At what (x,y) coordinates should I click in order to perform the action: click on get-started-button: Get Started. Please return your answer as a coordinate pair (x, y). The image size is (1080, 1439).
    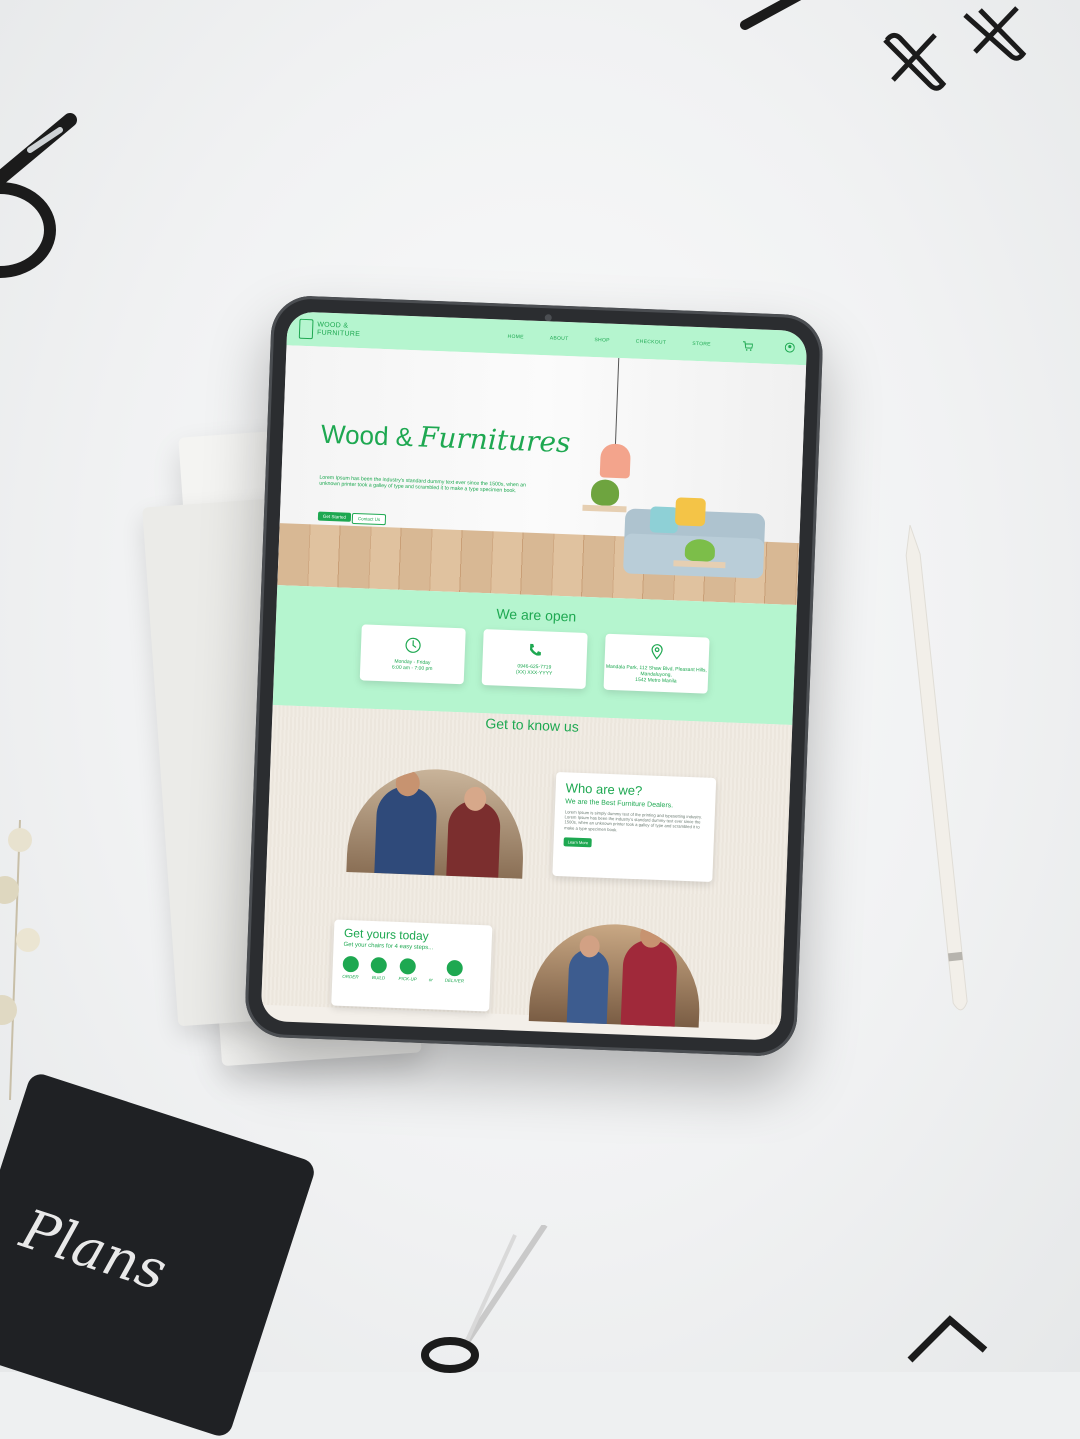
    Looking at the image, I should click on (334, 516).